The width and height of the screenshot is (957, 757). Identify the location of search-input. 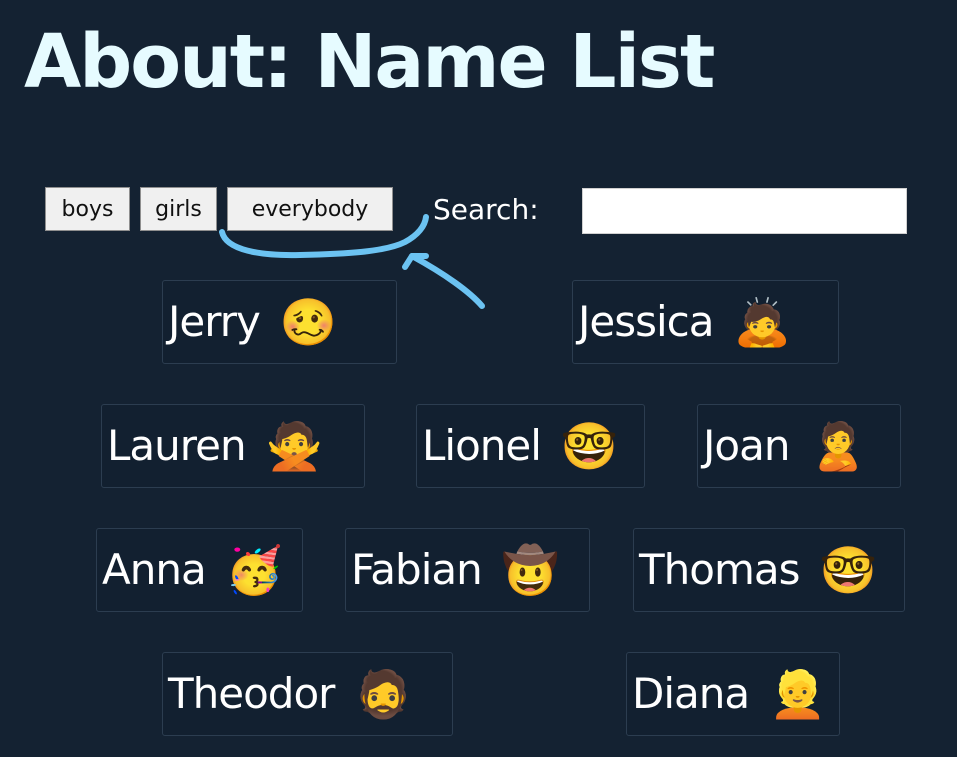
(744, 211).